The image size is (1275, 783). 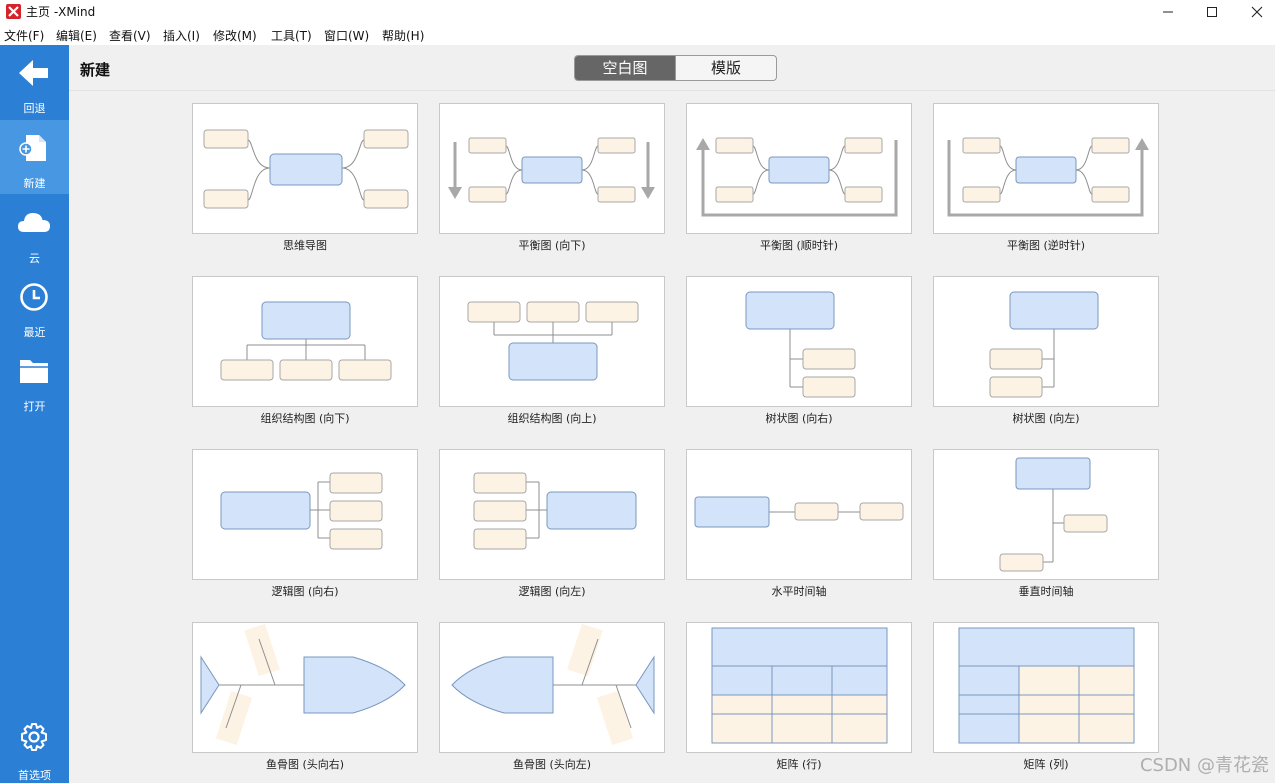 I want to click on sidebar-item-label: 最近, so click(x=34, y=332).